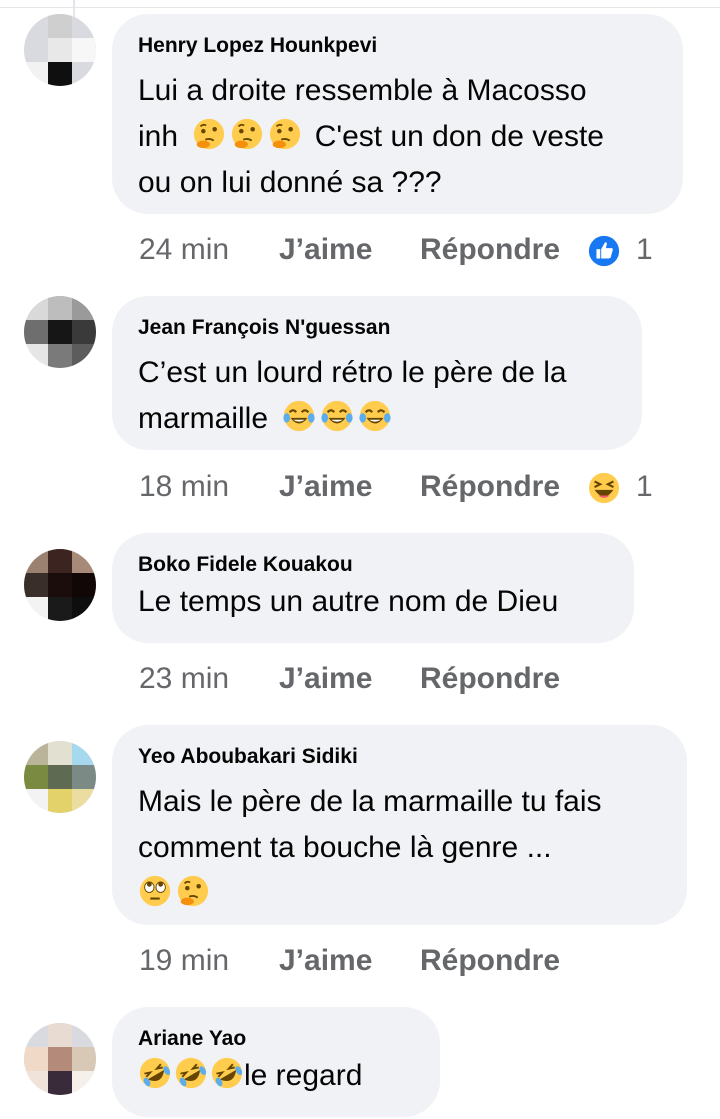 The width and height of the screenshot is (720, 1119). I want to click on comment-text-line: marmaille, so click(377, 419).